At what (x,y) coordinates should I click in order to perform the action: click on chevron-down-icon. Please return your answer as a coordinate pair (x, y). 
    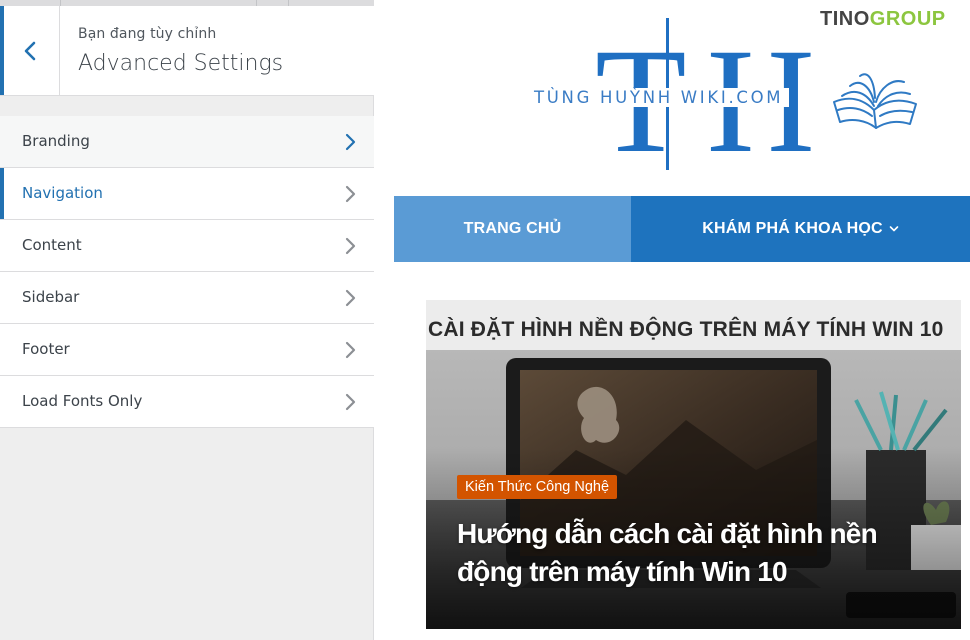
    Looking at the image, I should click on (894, 229).